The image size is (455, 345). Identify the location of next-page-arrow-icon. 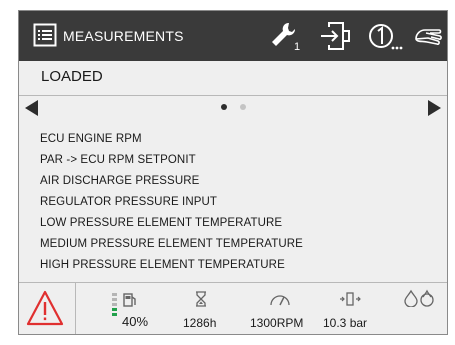
(434, 108).